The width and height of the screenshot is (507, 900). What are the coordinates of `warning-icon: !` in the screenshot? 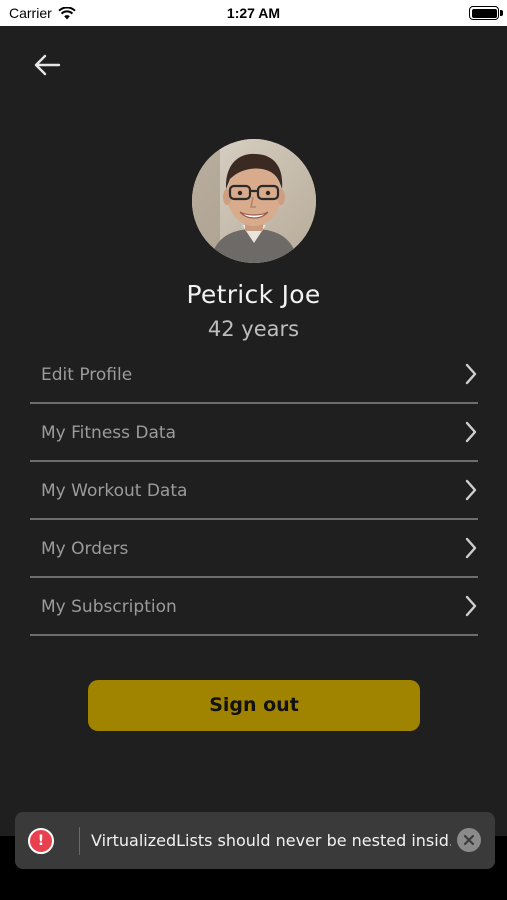 It's located at (41, 841).